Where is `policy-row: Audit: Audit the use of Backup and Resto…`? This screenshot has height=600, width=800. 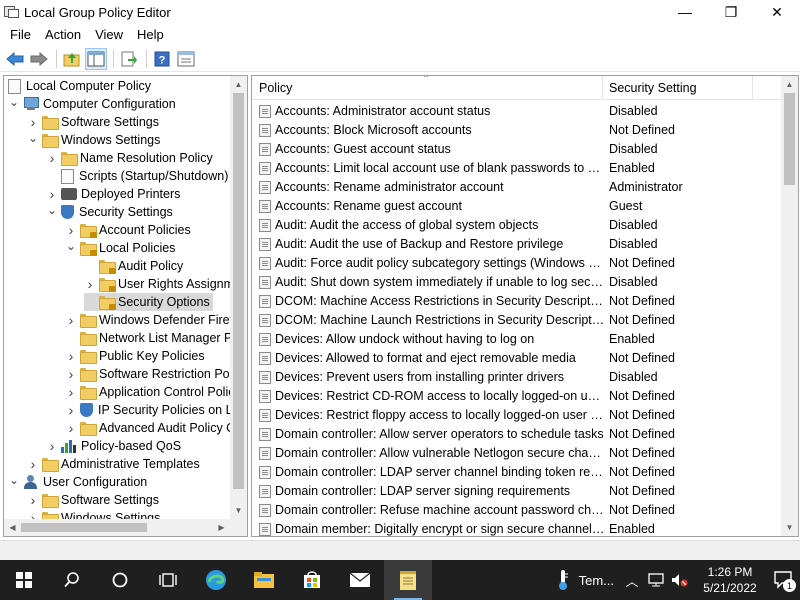 policy-row: Audit: Audit the use of Backup and Resto… is located at coordinates (517, 244).